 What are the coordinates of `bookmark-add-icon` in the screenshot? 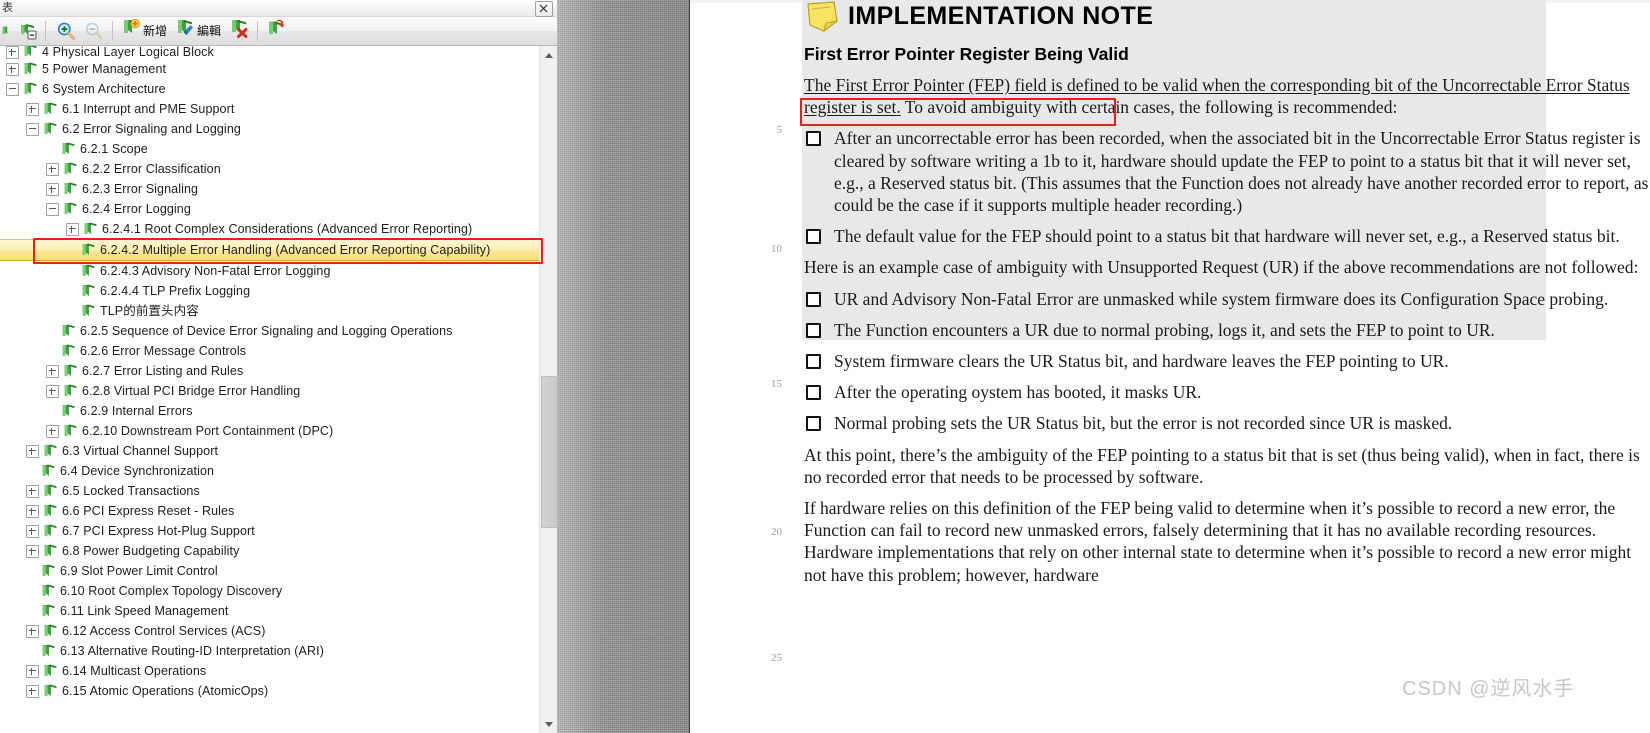 It's located at (131, 30).